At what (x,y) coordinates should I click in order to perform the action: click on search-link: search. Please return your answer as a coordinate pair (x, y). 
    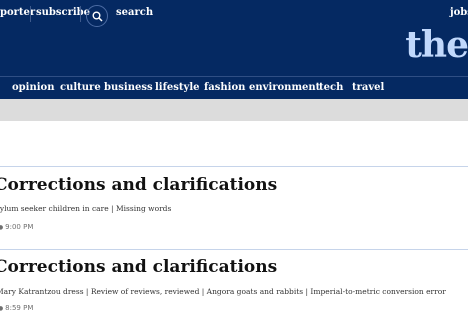
    Looking at the image, I should click on (134, 12).